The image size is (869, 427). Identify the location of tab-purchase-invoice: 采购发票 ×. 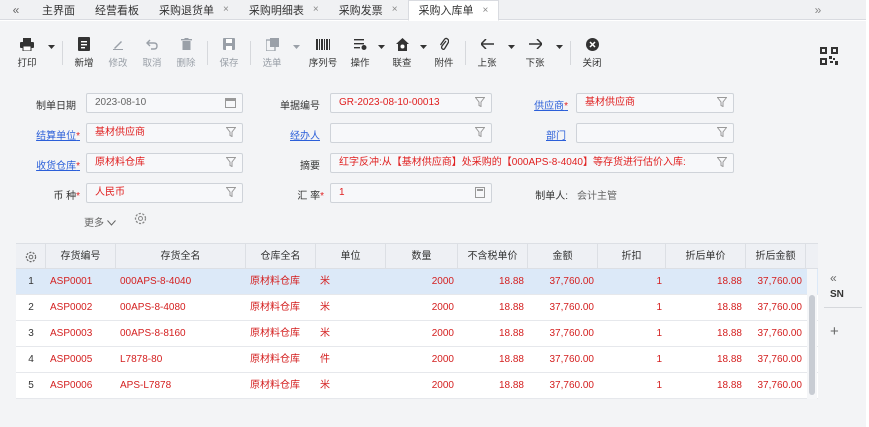
(368, 10).